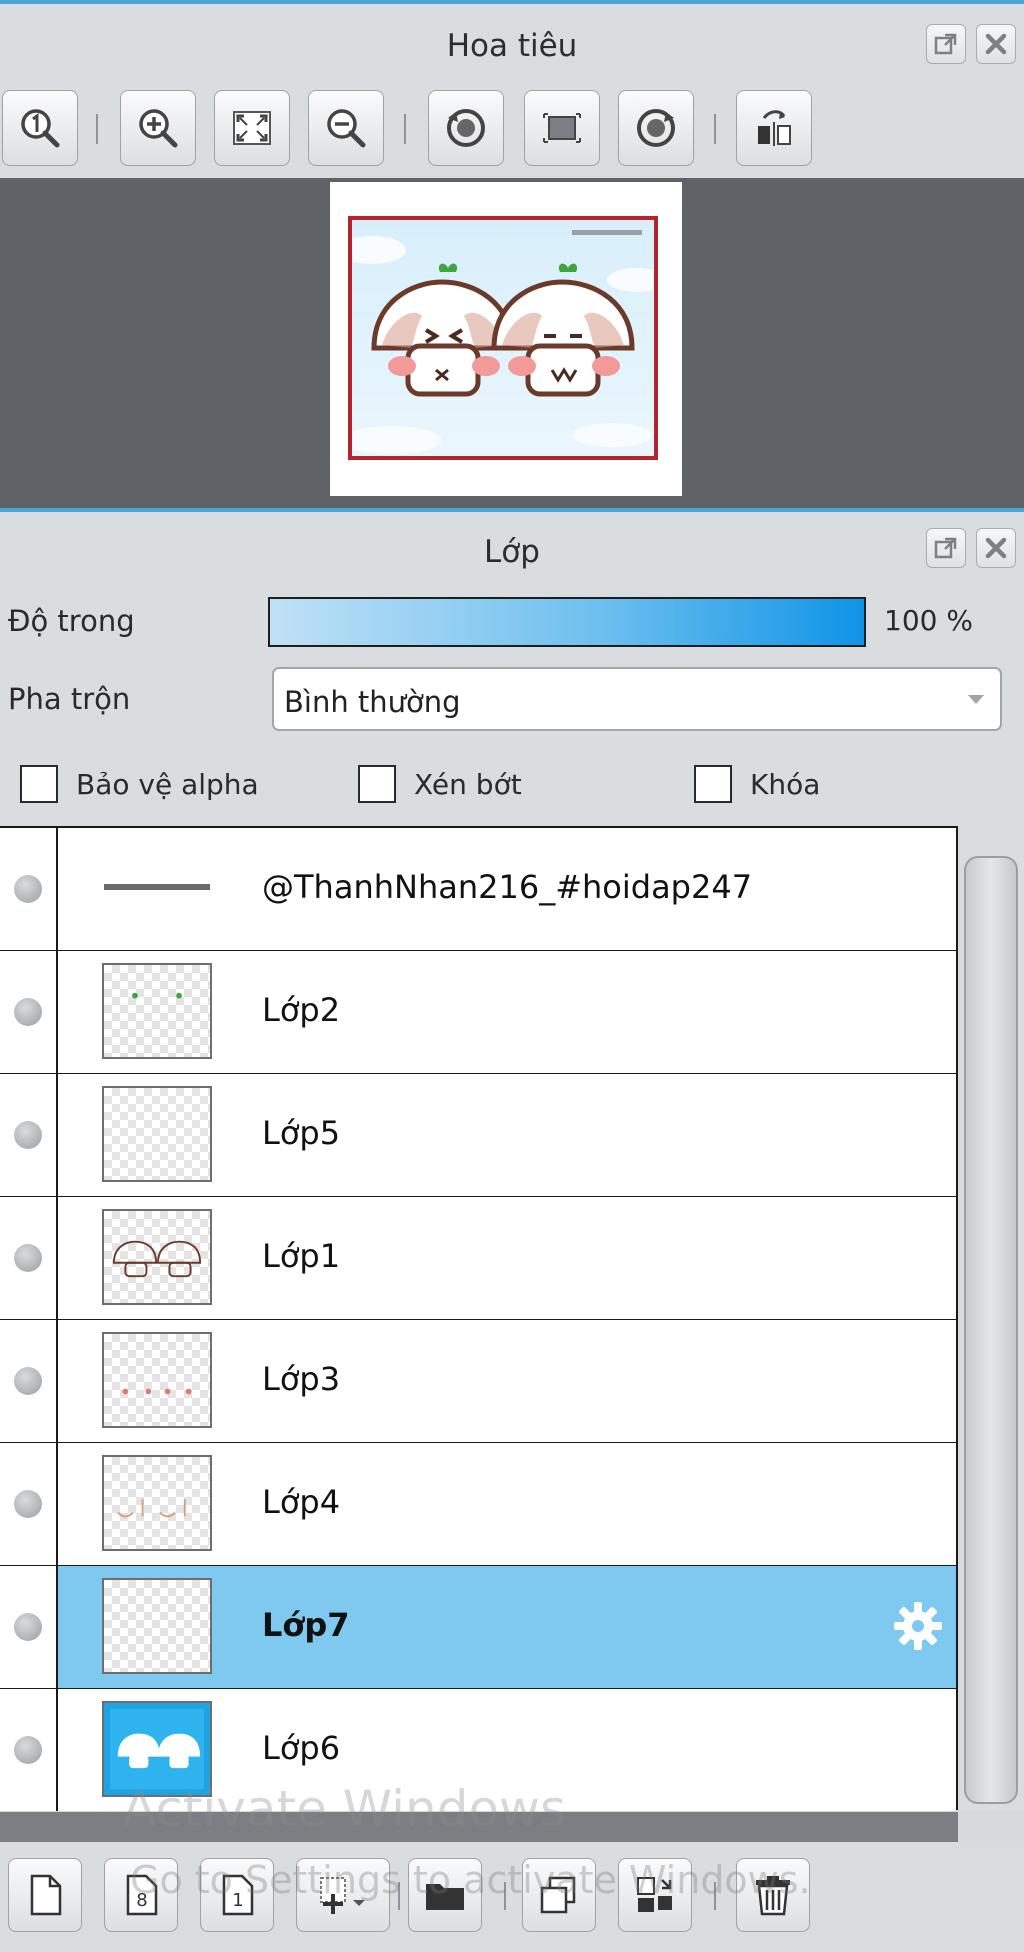 The height and width of the screenshot is (1952, 1024). What do you see at coordinates (71, 621) in the screenshot?
I see `opacity-label: Độ trong` at bounding box center [71, 621].